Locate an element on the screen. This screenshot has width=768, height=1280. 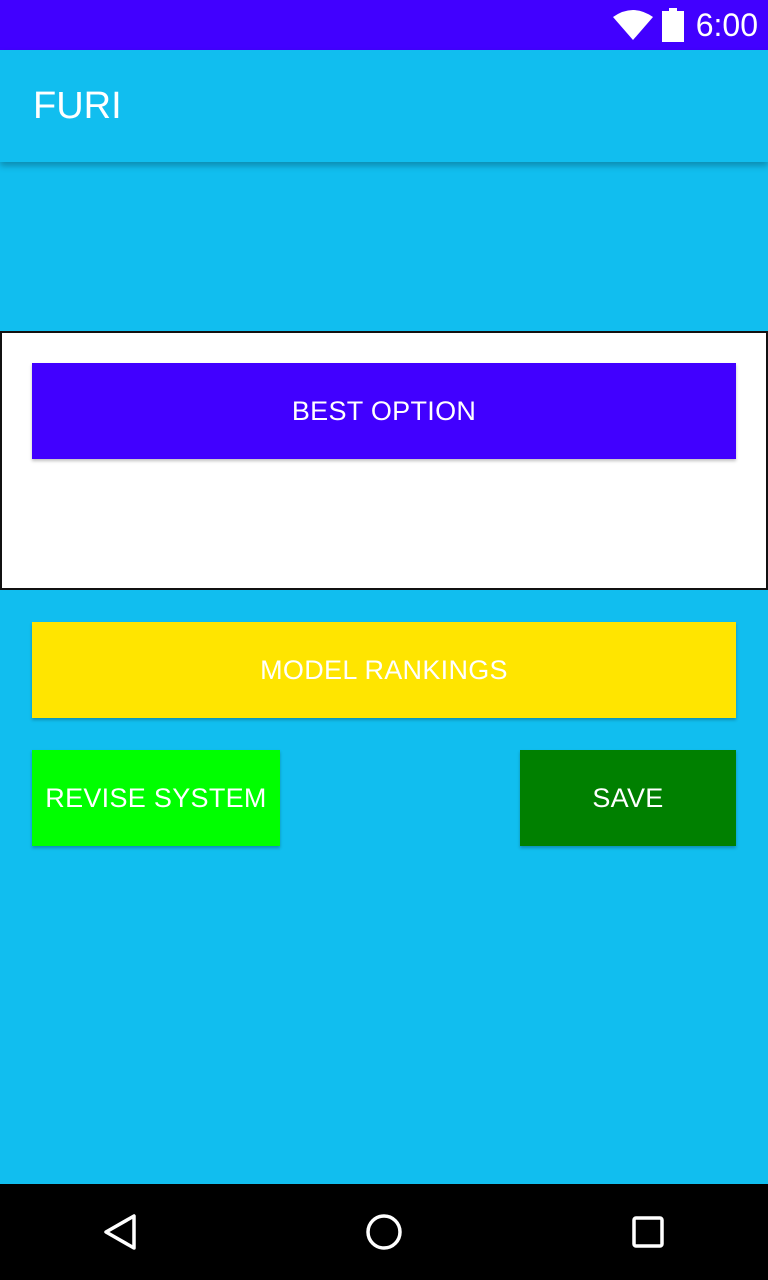
home-icon is located at coordinates (384, 1232).